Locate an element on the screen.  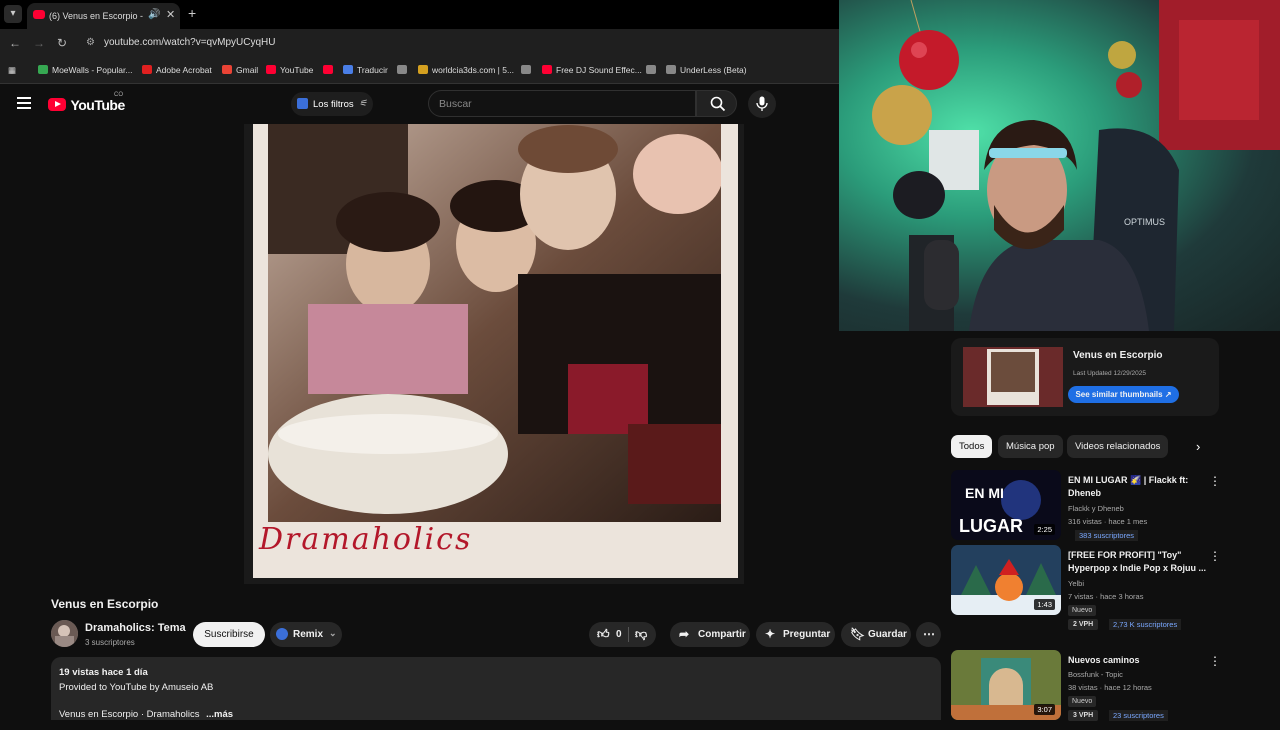
view-stats: 19 vistas hace 1 día is located at coordinates (103, 672).